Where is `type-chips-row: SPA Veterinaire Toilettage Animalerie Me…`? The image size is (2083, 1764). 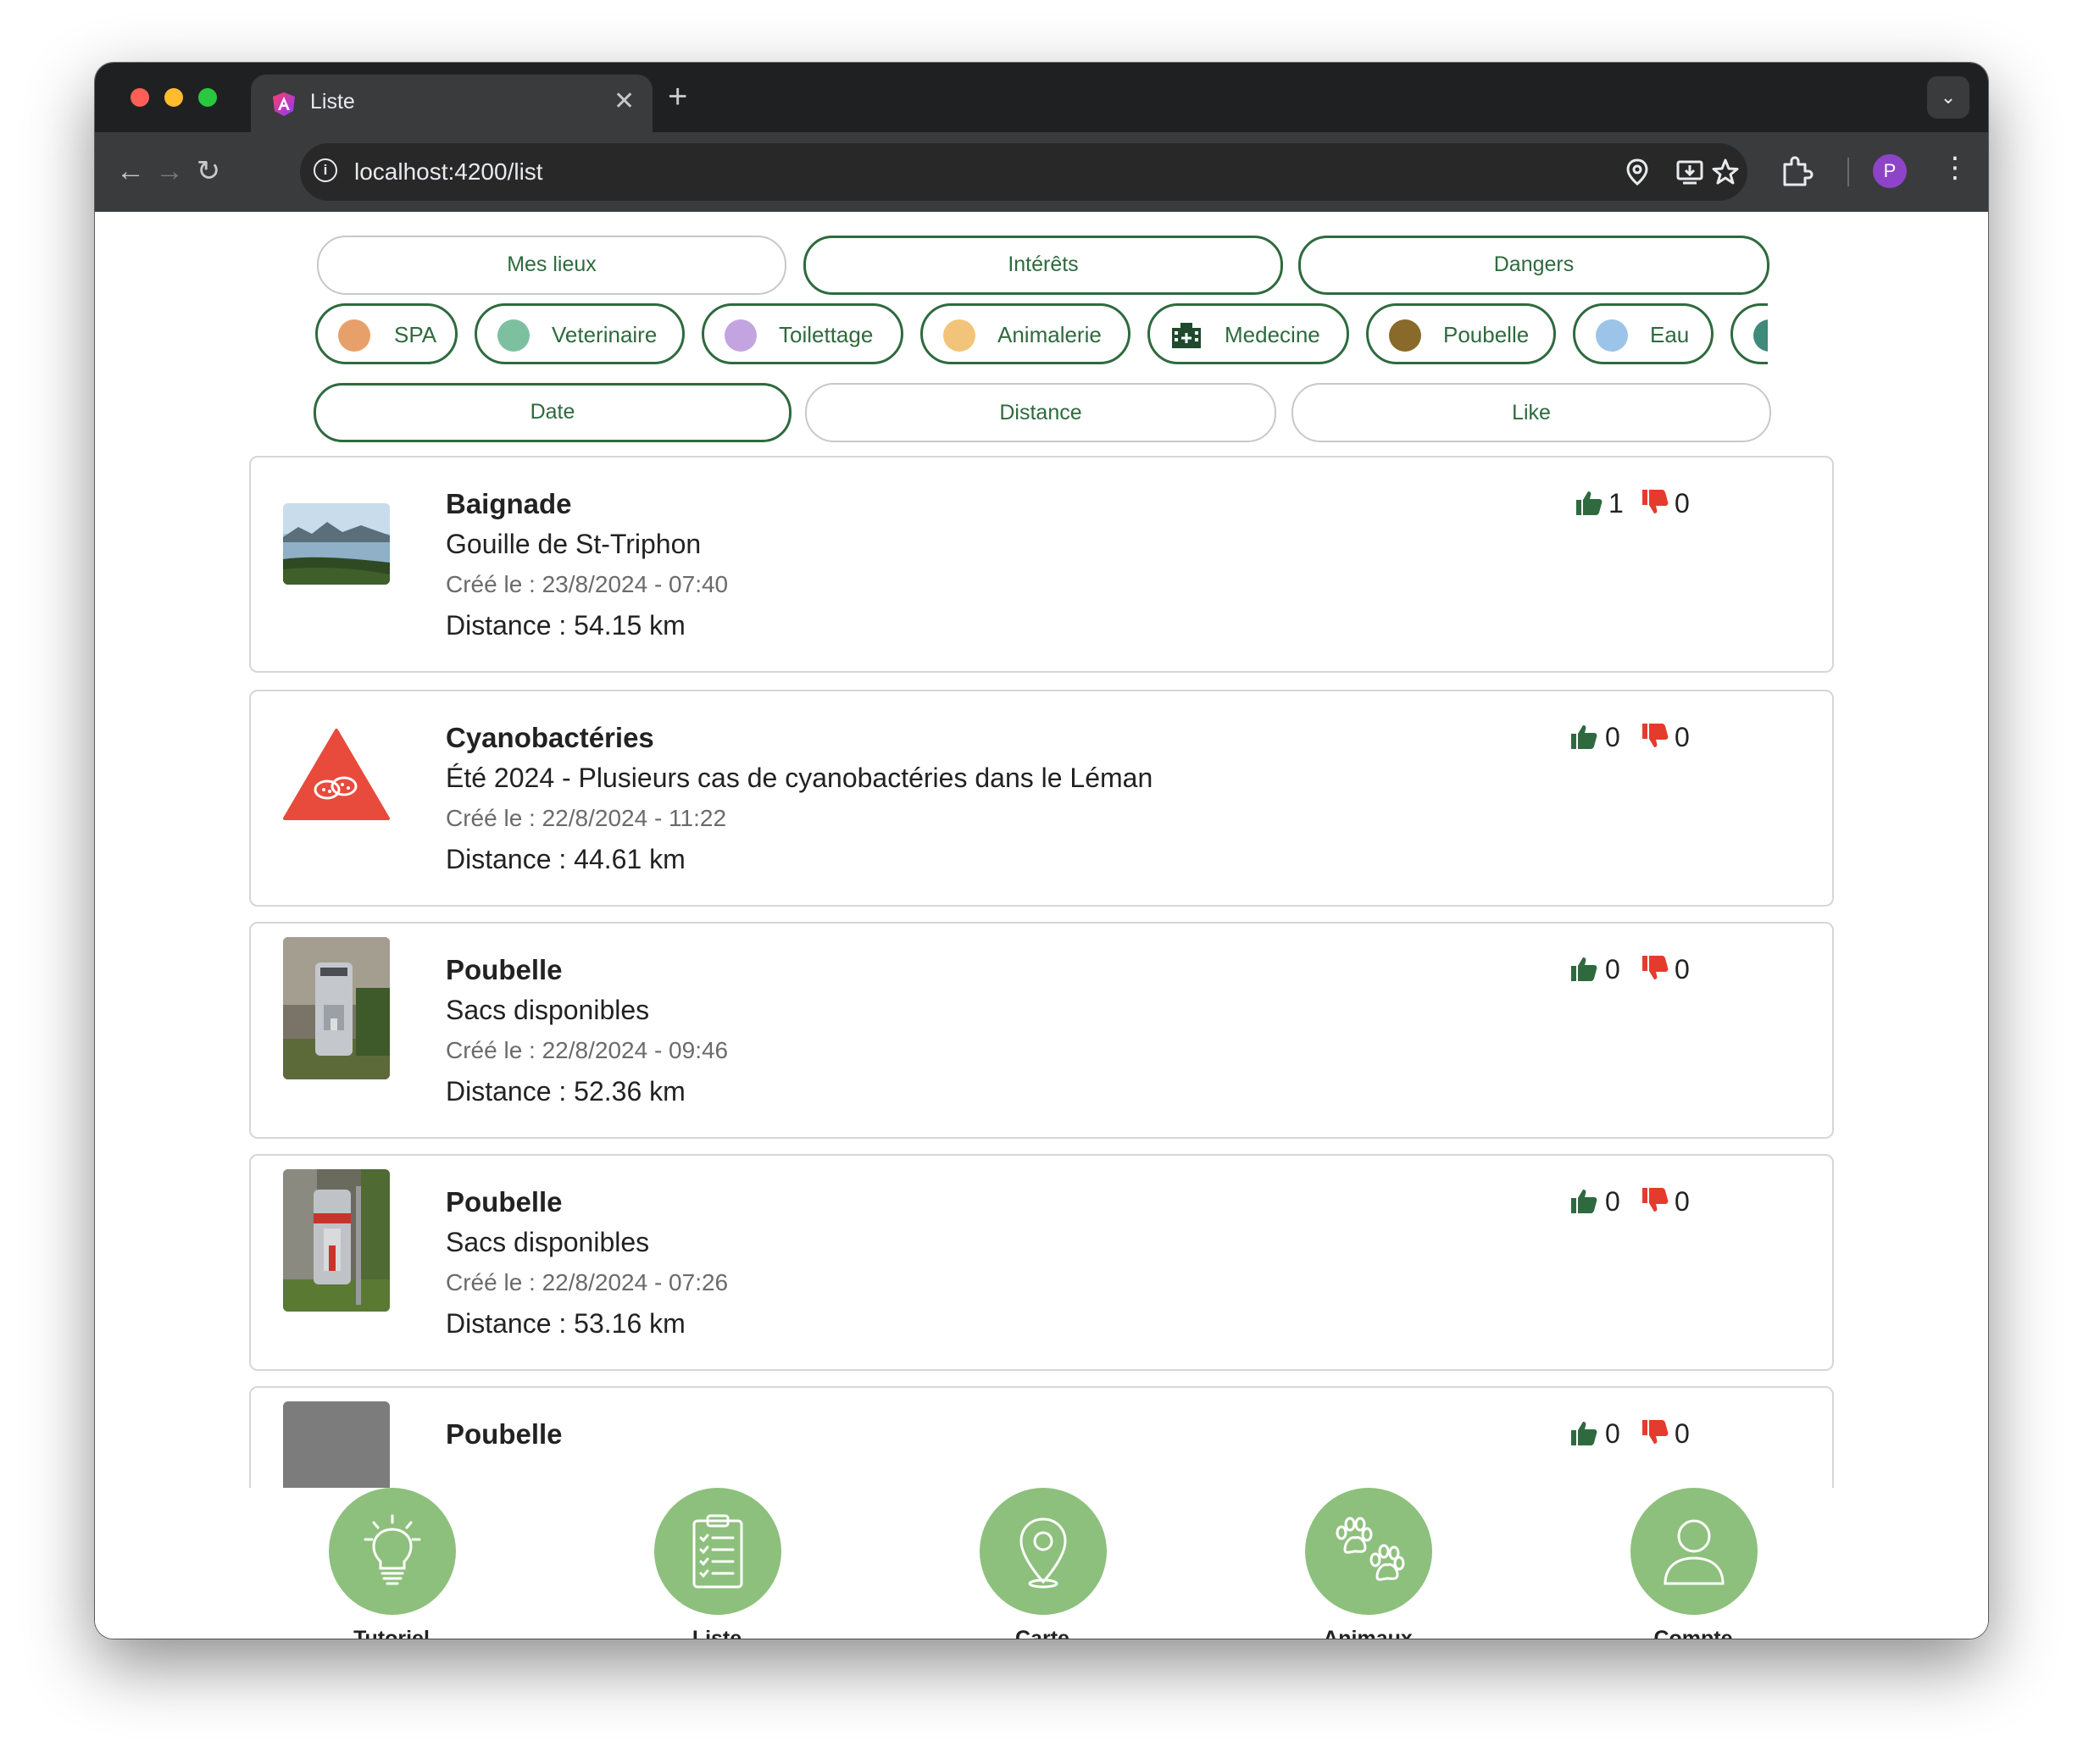 type-chips-row: SPA Veterinaire Toilettage Animalerie Me… is located at coordinates (1041, 333).